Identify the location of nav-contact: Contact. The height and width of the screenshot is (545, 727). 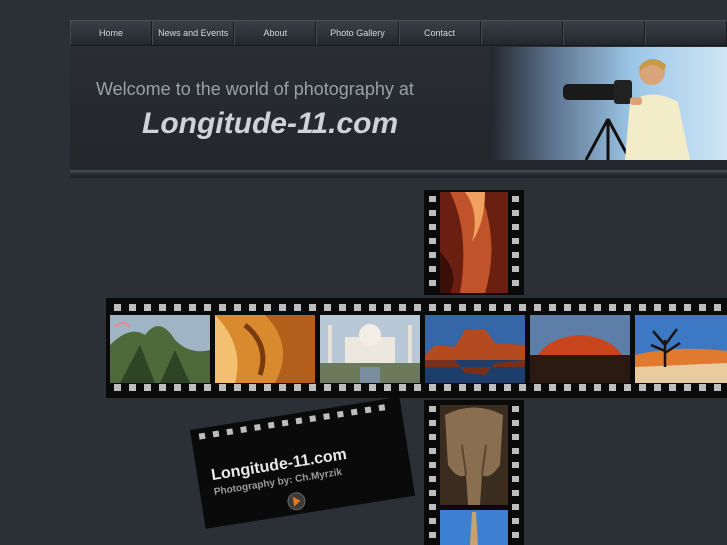
(439, 33).